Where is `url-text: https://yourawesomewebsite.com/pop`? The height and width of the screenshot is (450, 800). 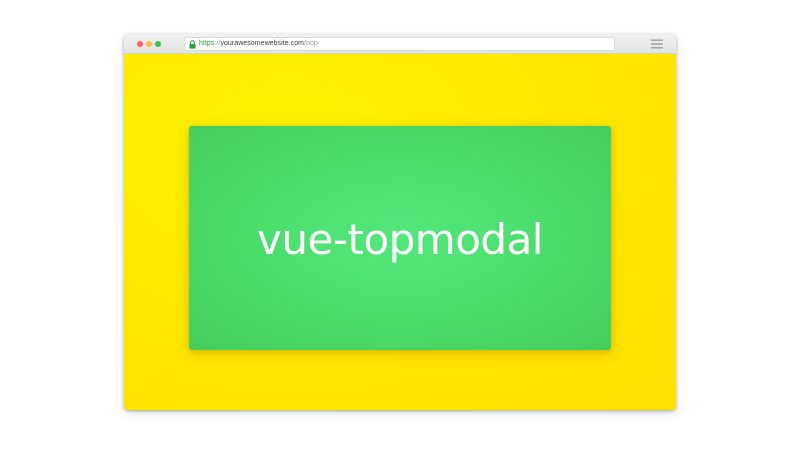
url-text: https://yourawesomewebsite.com/pop is located at coordinates (258, 44).